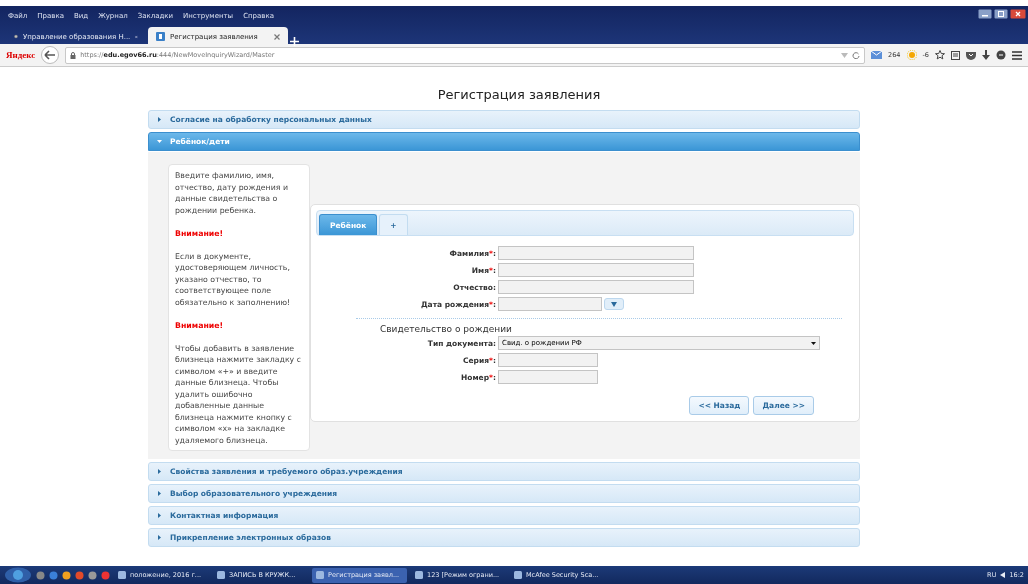 This screenshot has height=584, width=1028. I want to click on start-icon, so click(18, 575).